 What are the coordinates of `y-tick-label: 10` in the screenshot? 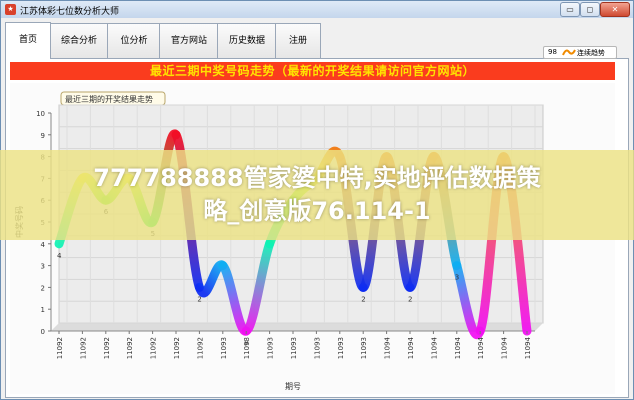 It's located at (40, 114).